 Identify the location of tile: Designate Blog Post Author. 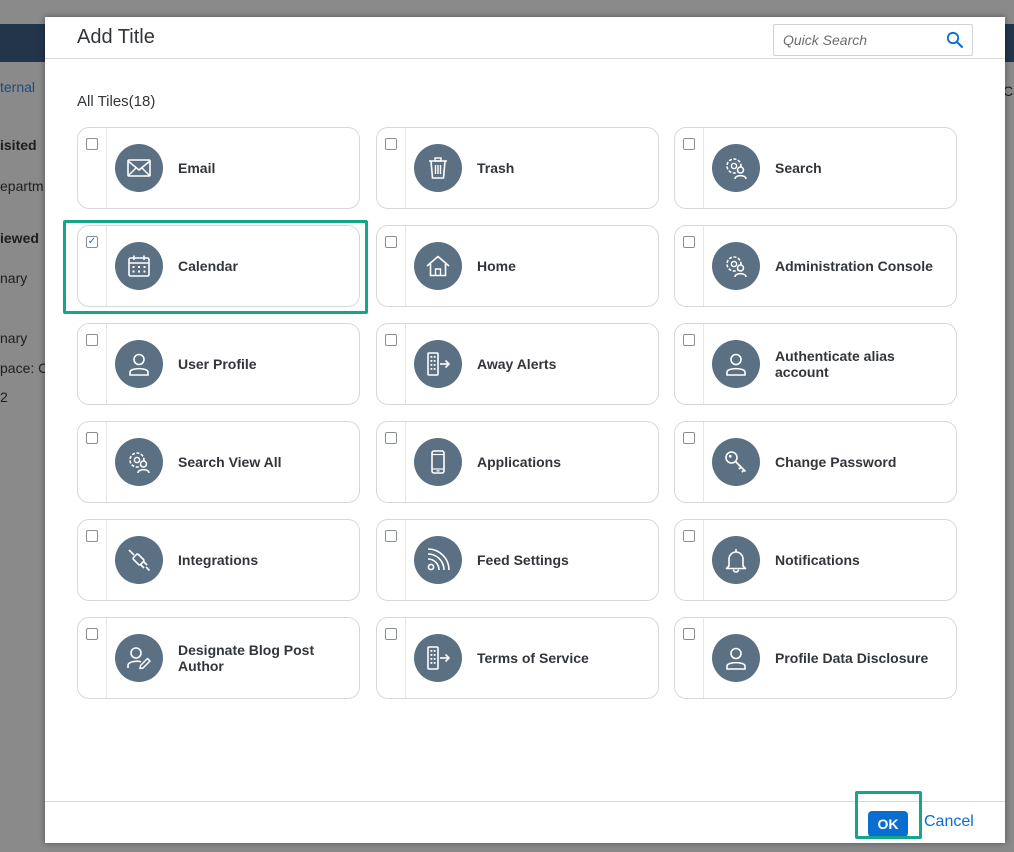
(218, 658).